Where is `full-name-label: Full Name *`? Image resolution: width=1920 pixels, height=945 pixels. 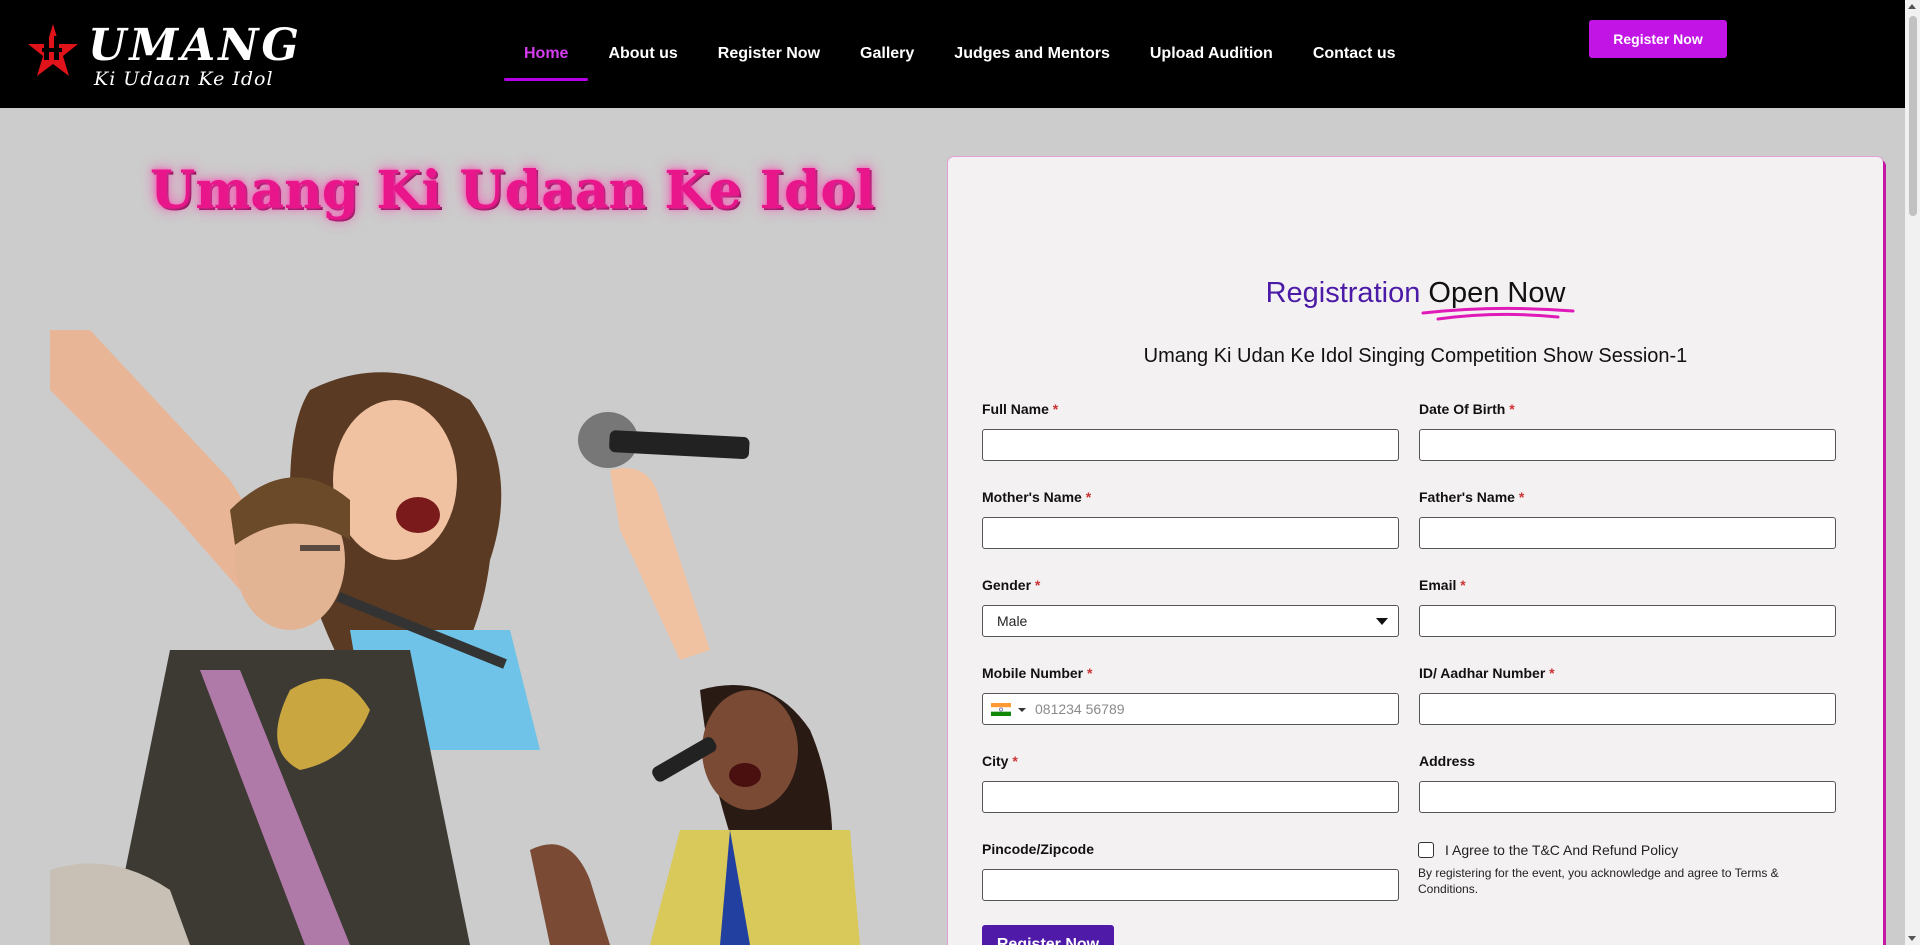 full-name-label: Full Name * is located at coordinates (1020, 409).